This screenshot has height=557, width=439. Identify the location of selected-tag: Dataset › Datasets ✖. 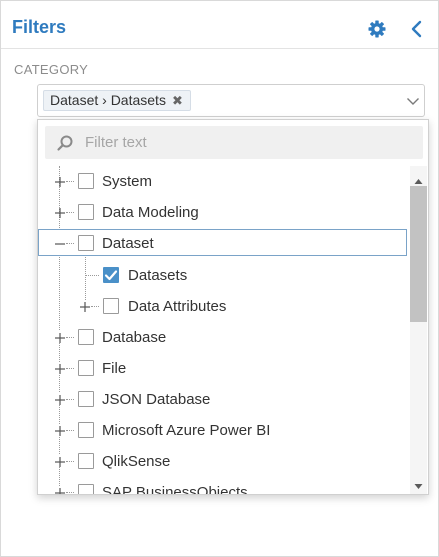
(117, 100).